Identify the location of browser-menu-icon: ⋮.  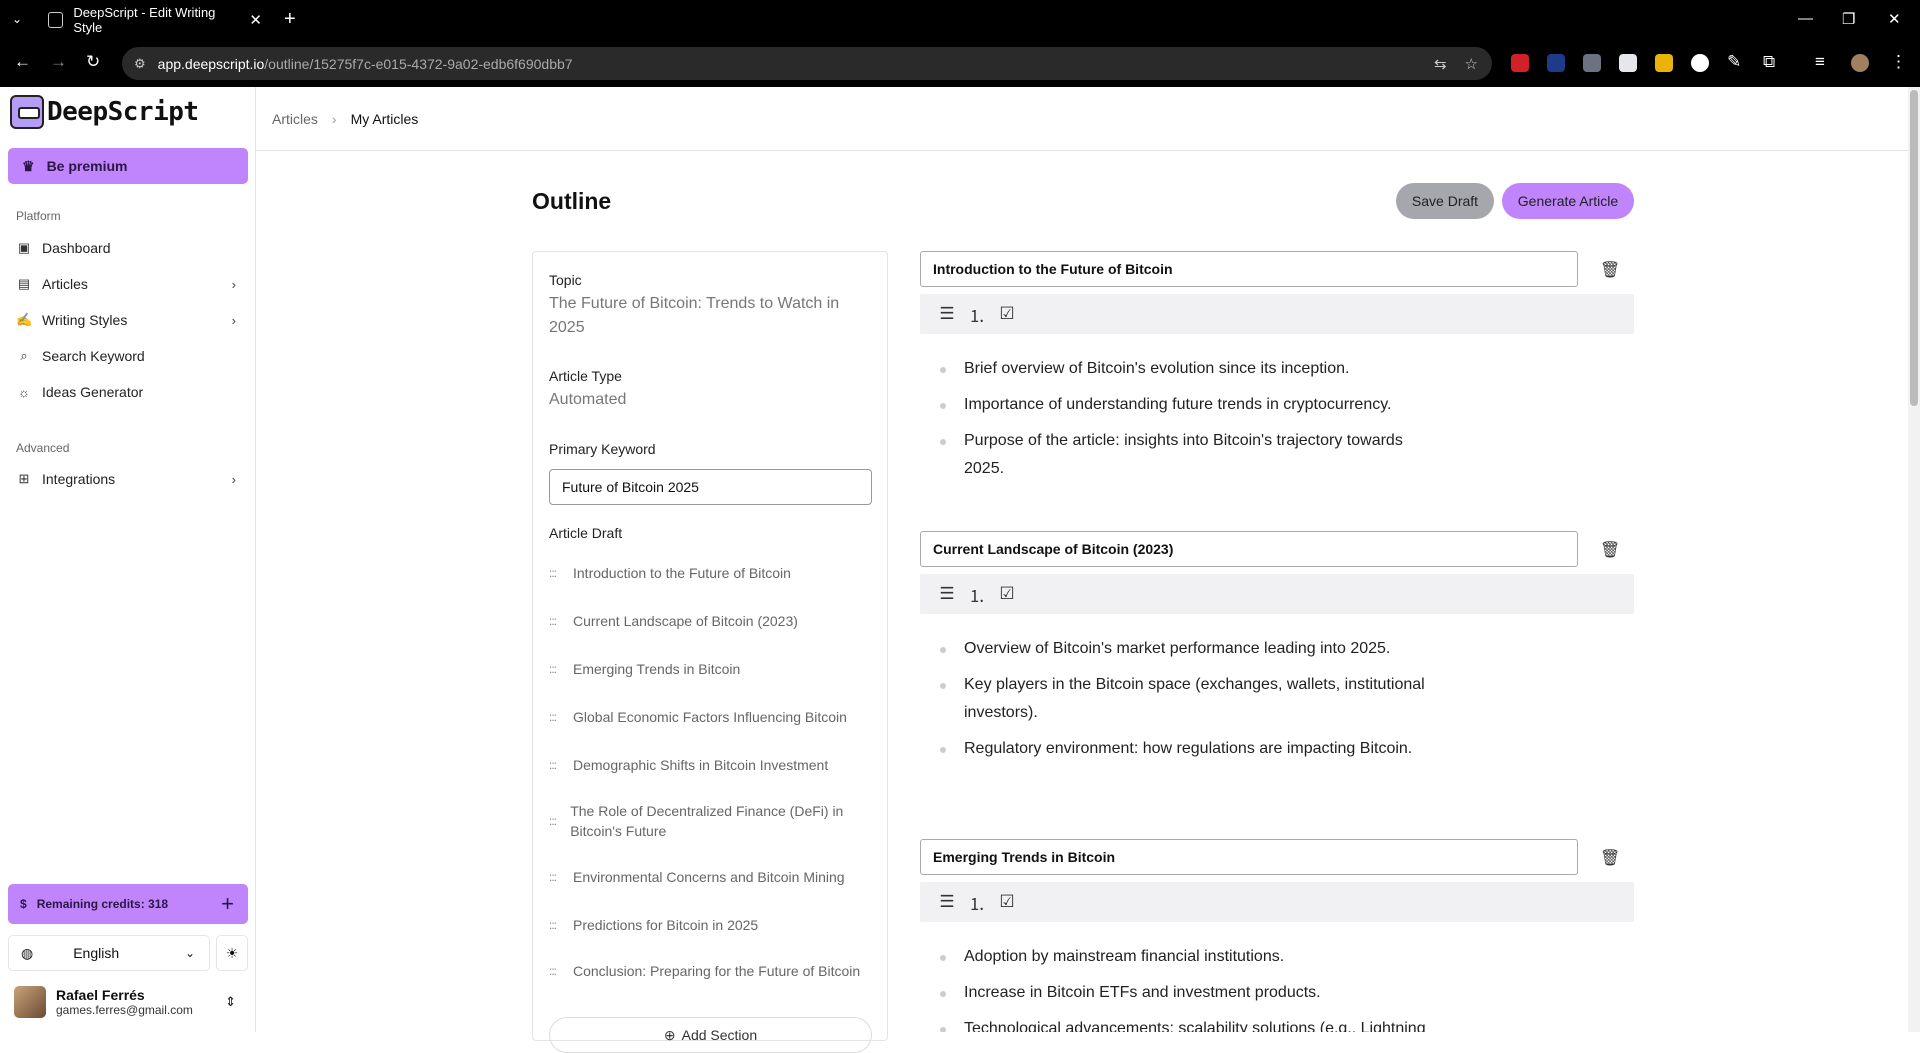
(1898, 62).